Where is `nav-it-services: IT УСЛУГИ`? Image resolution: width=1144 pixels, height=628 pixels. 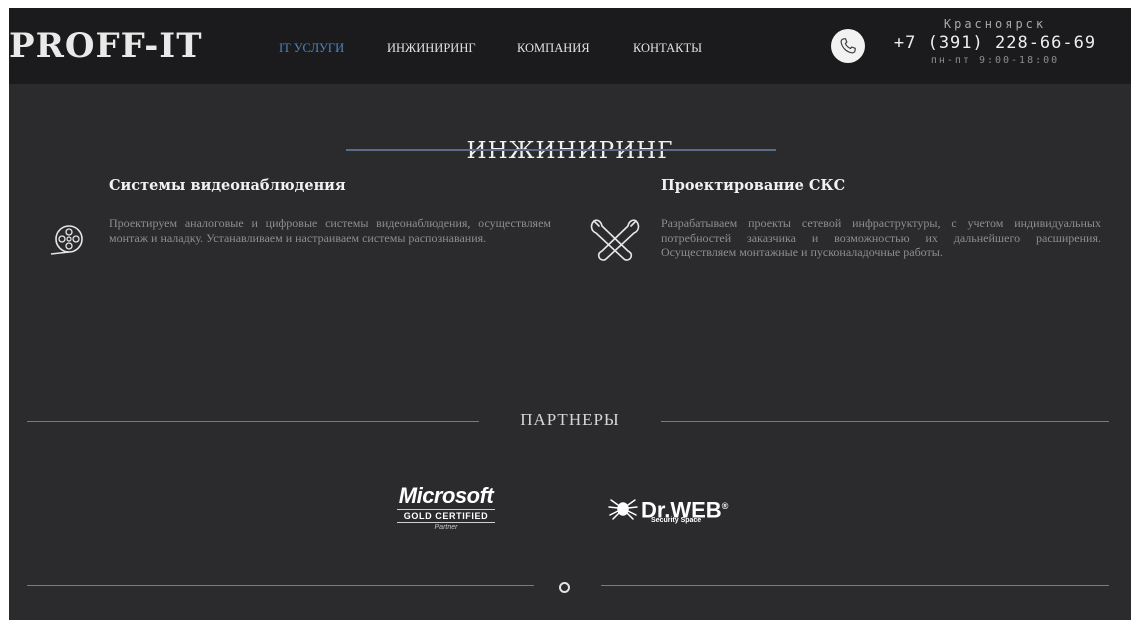 nav-it-services: IT УСЛУГИ is located at coordinates (333, 48).